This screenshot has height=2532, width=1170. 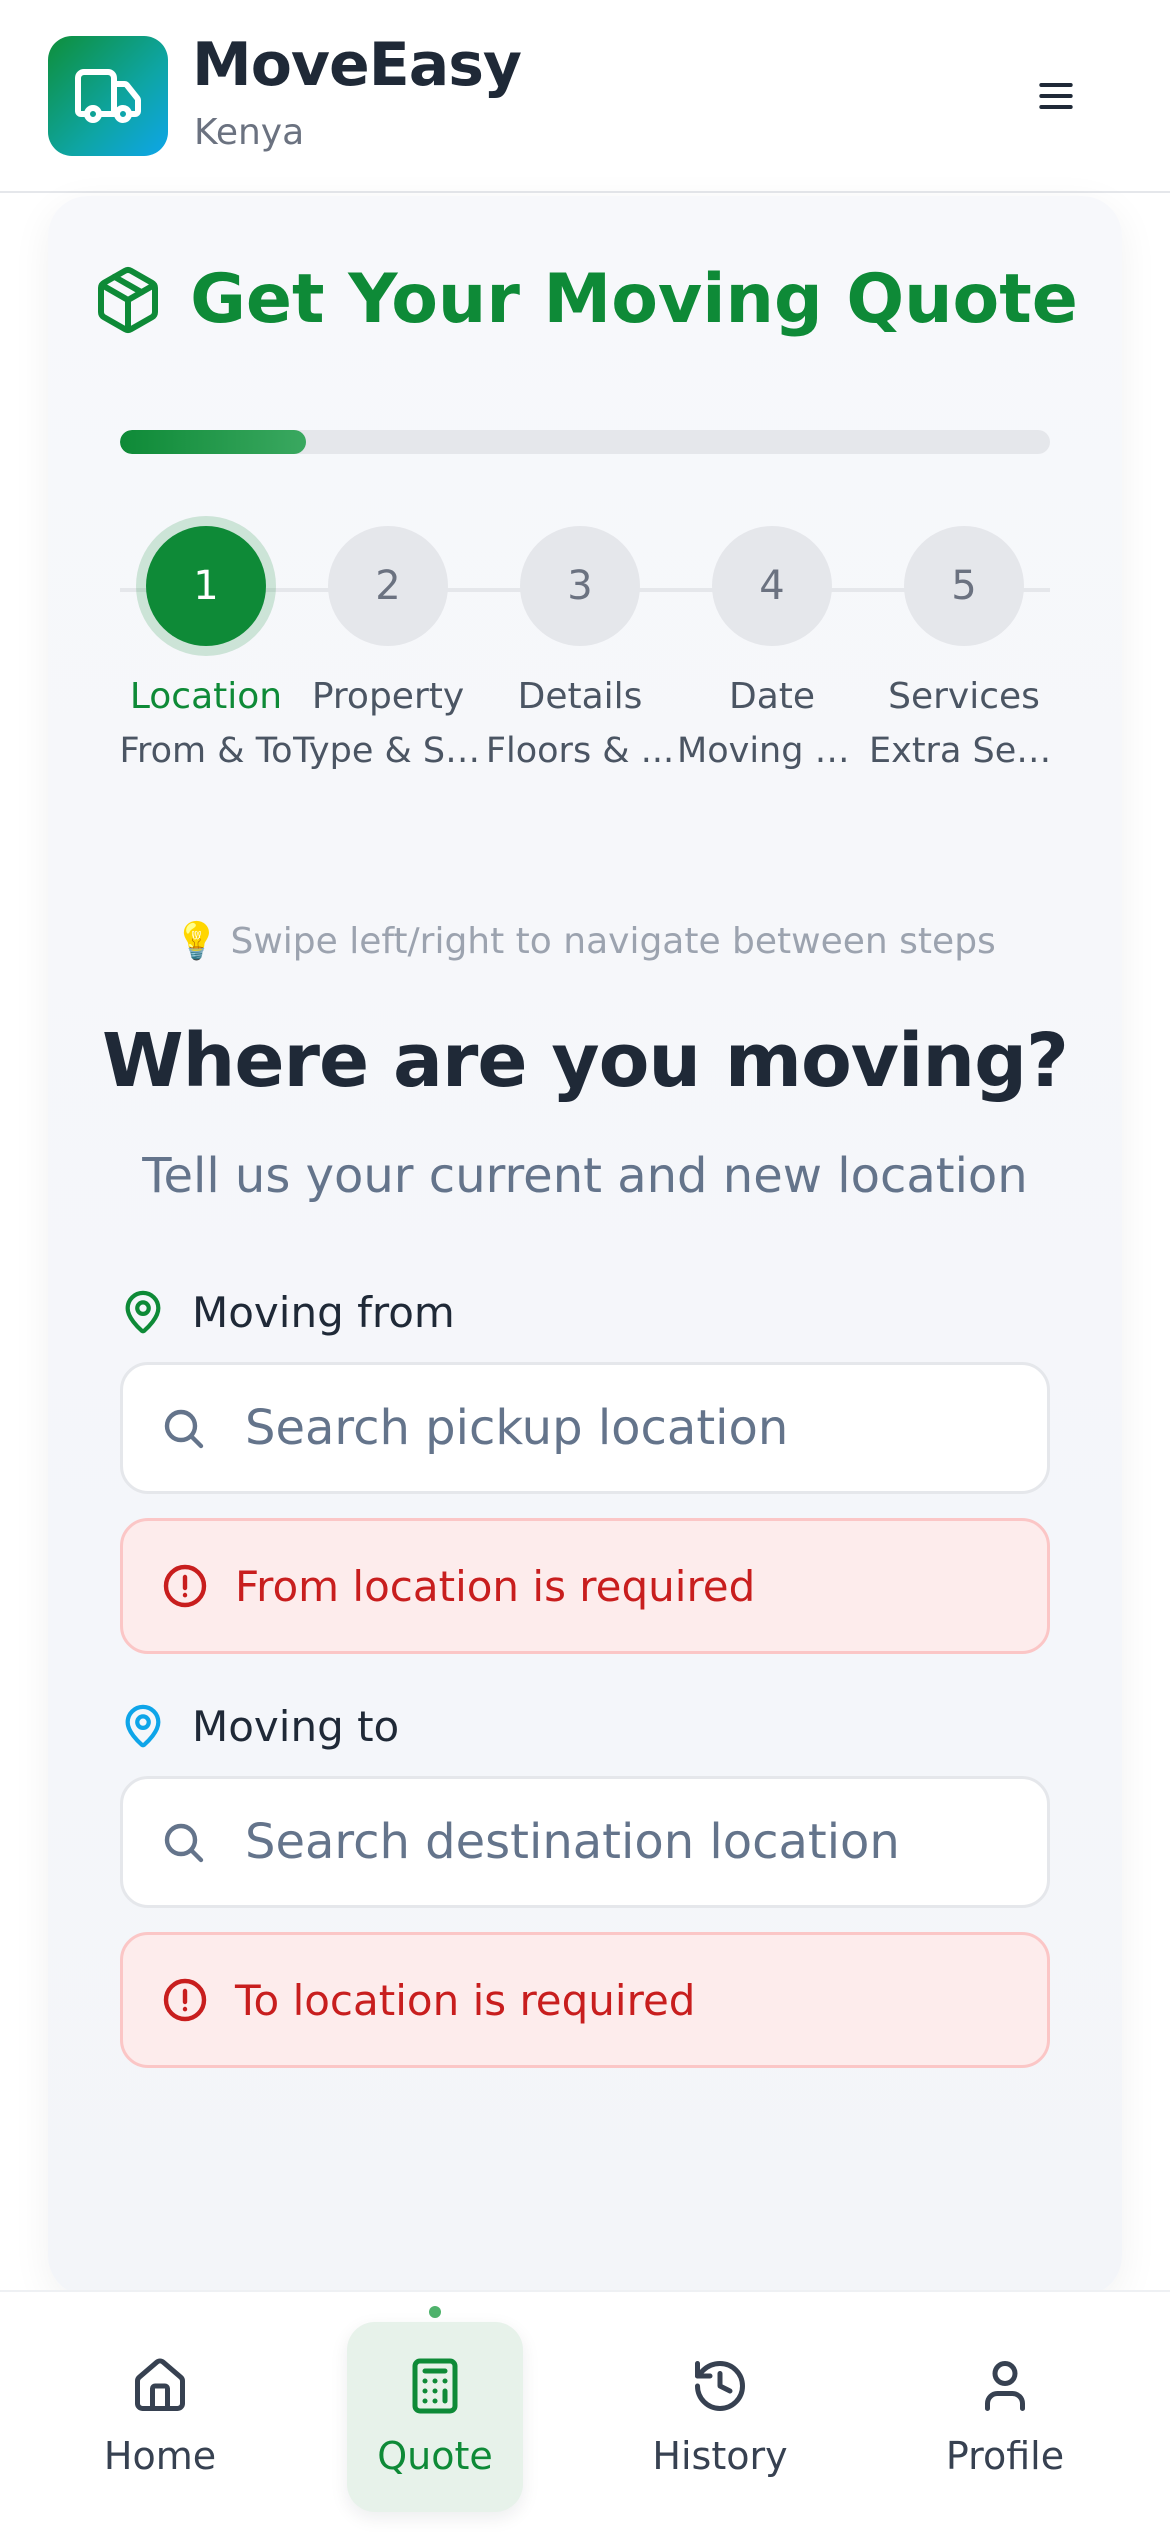 What do you see at coordinates (964, 586) in the screenshot?
I see `step-number: 5` at bounding box center [964, 586].